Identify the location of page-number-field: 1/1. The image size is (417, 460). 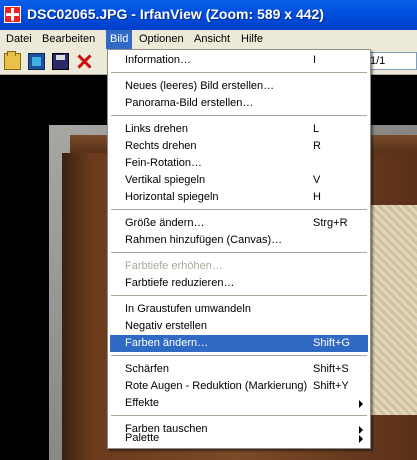
(391, 61).